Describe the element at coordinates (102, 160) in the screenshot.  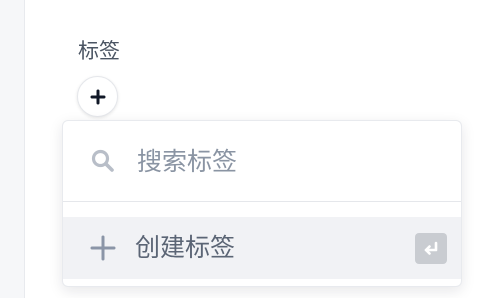
I see `search-icon` at that location.